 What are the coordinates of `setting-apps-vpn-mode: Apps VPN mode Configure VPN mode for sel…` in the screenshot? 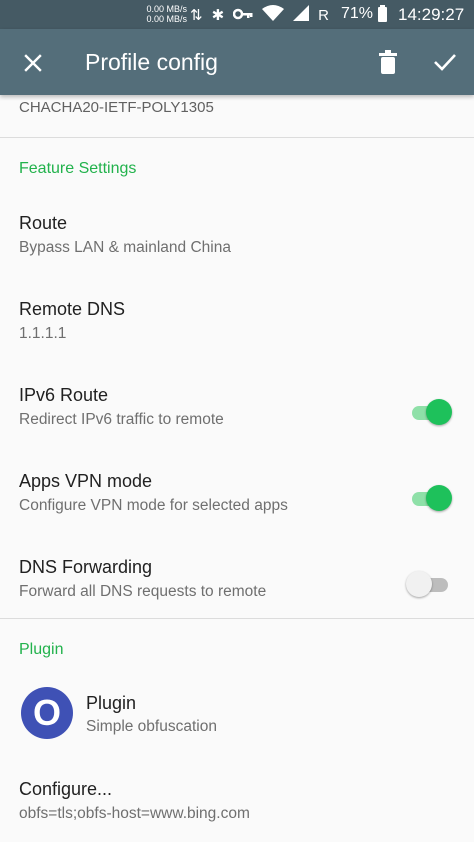 It's located at (237, 514).